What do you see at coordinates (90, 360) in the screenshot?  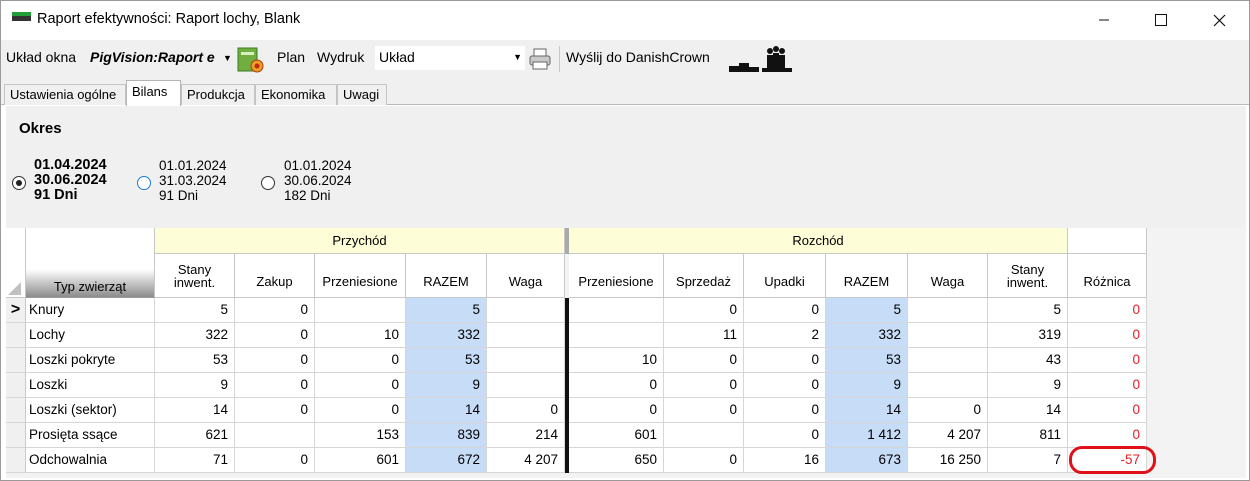 I see `row-name: Loszki pokryte` at bounding box center [90, 360].